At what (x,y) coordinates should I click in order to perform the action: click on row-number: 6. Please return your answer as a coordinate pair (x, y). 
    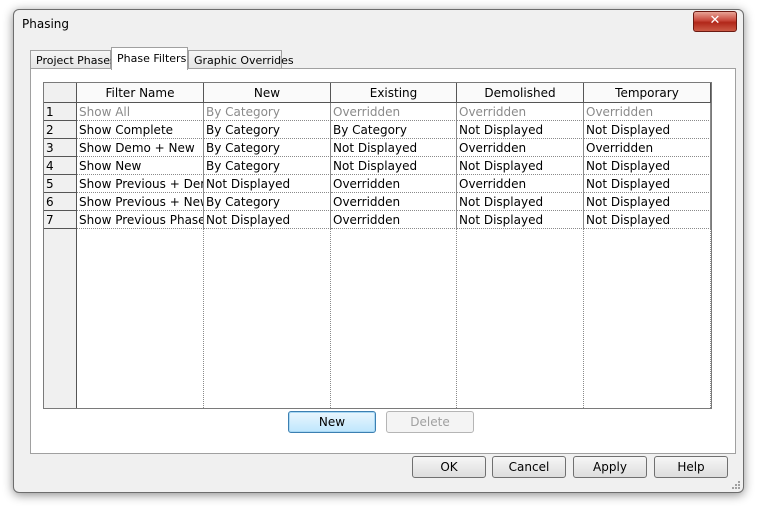
    Looking at the image, I should click on (60, 202).